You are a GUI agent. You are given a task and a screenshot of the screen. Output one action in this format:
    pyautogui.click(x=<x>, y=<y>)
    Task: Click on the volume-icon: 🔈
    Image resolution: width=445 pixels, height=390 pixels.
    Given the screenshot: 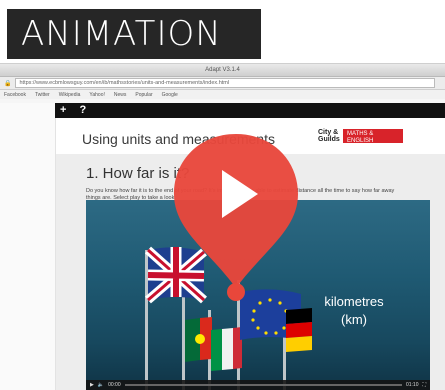 What is the action you would take?
    pyautogui.click(x=101, y=385)
    